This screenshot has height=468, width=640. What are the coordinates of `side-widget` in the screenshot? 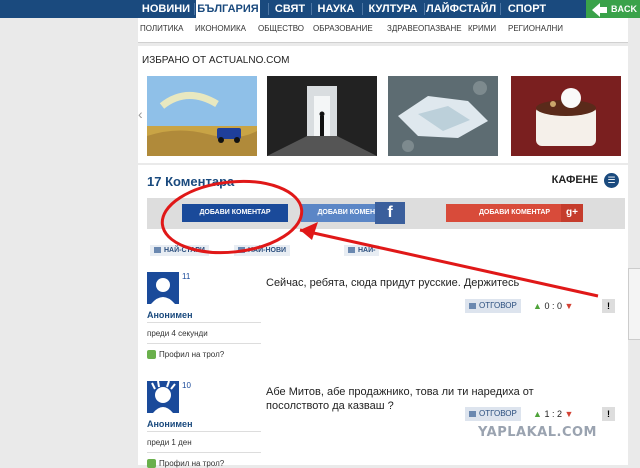 It's located at (634, 304).